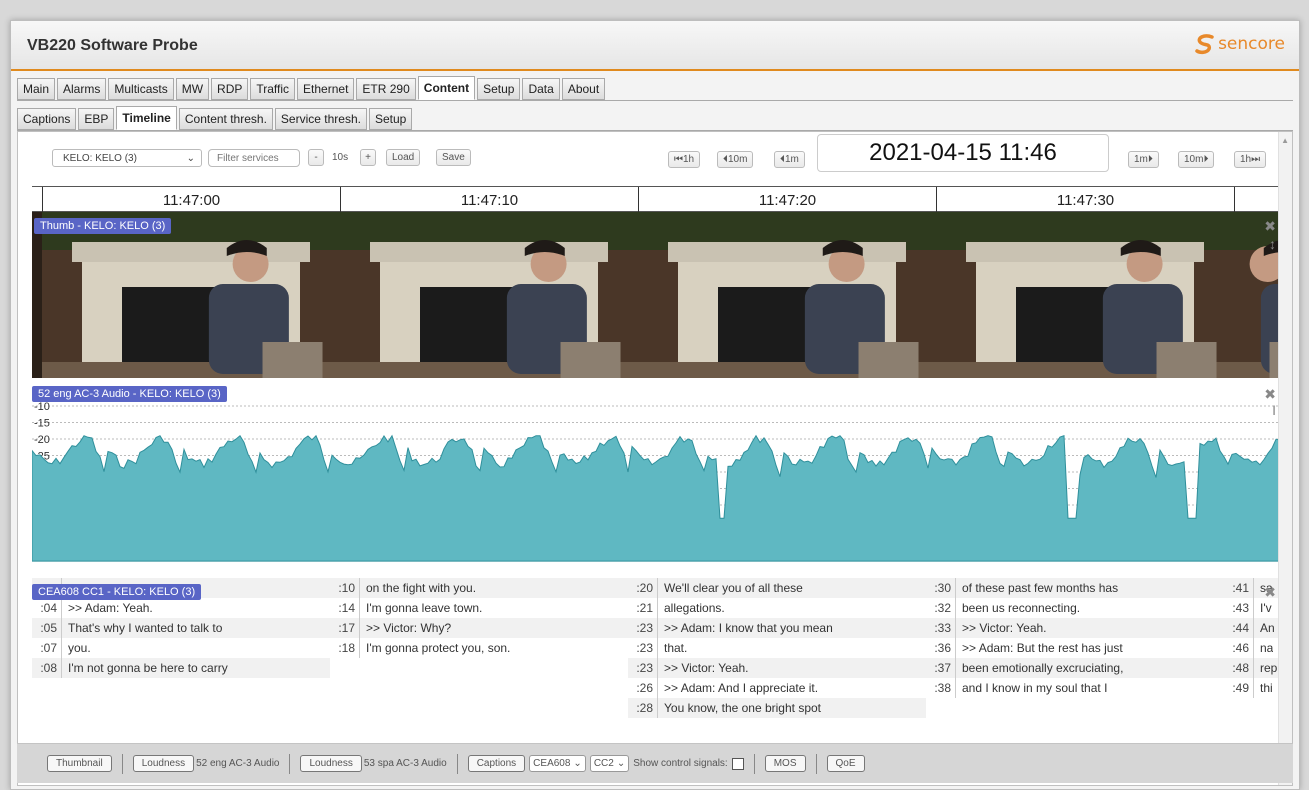 The image size is (1309, 790). I want to click on tab-multicasts: Multicasts, so click(141, 89).